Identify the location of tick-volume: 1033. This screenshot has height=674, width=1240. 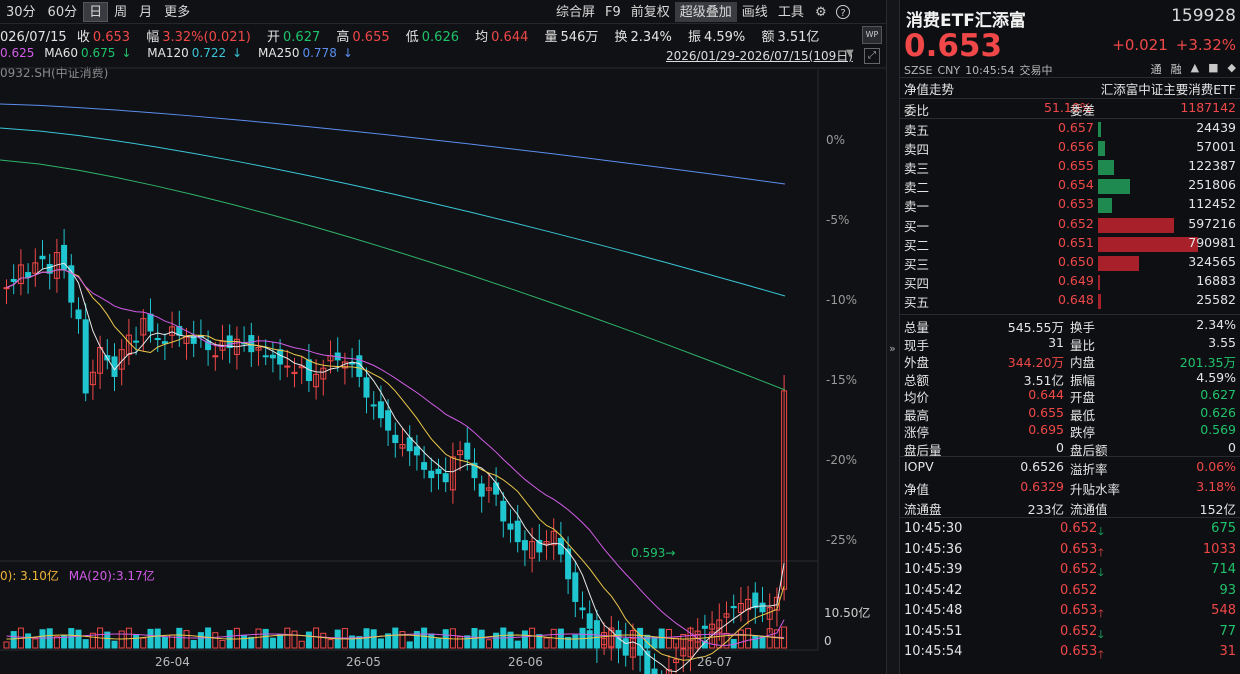
(1219, 549).